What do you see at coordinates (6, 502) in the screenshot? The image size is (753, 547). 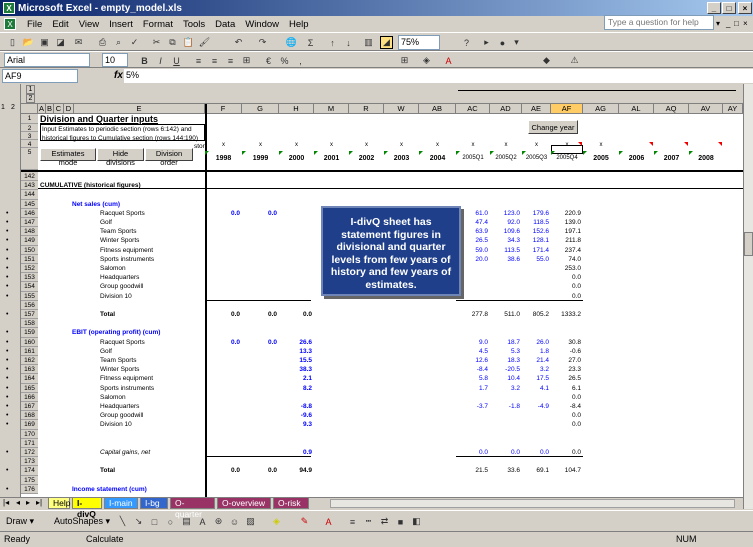 I see `tab-first-icon: |◂` at bounding box center [6, 502].